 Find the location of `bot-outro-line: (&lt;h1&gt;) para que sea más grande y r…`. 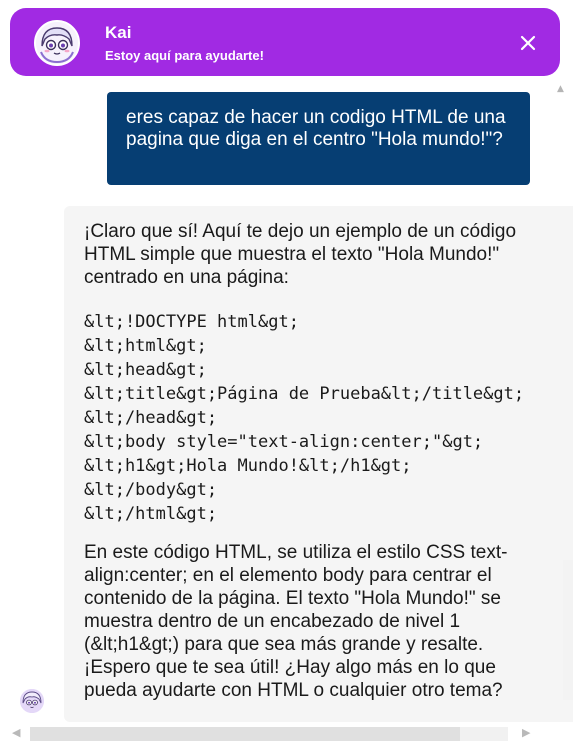

bot-outro-line: (&lt;h1&gt;) para que sea más grande y r… is located at coordinates (284, 644).